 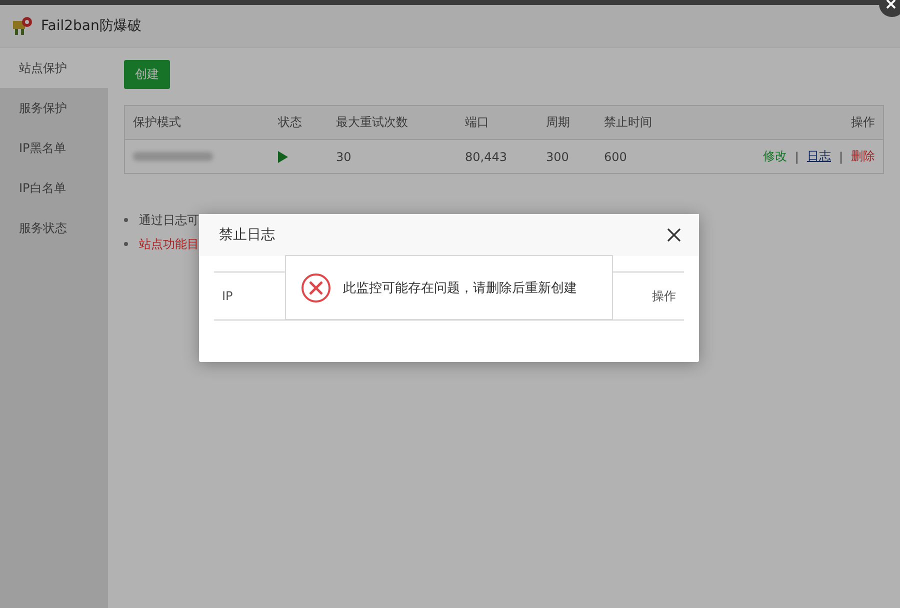 I want to click on window-title: Fail2ban防爆破, so click(x=91, y=26).